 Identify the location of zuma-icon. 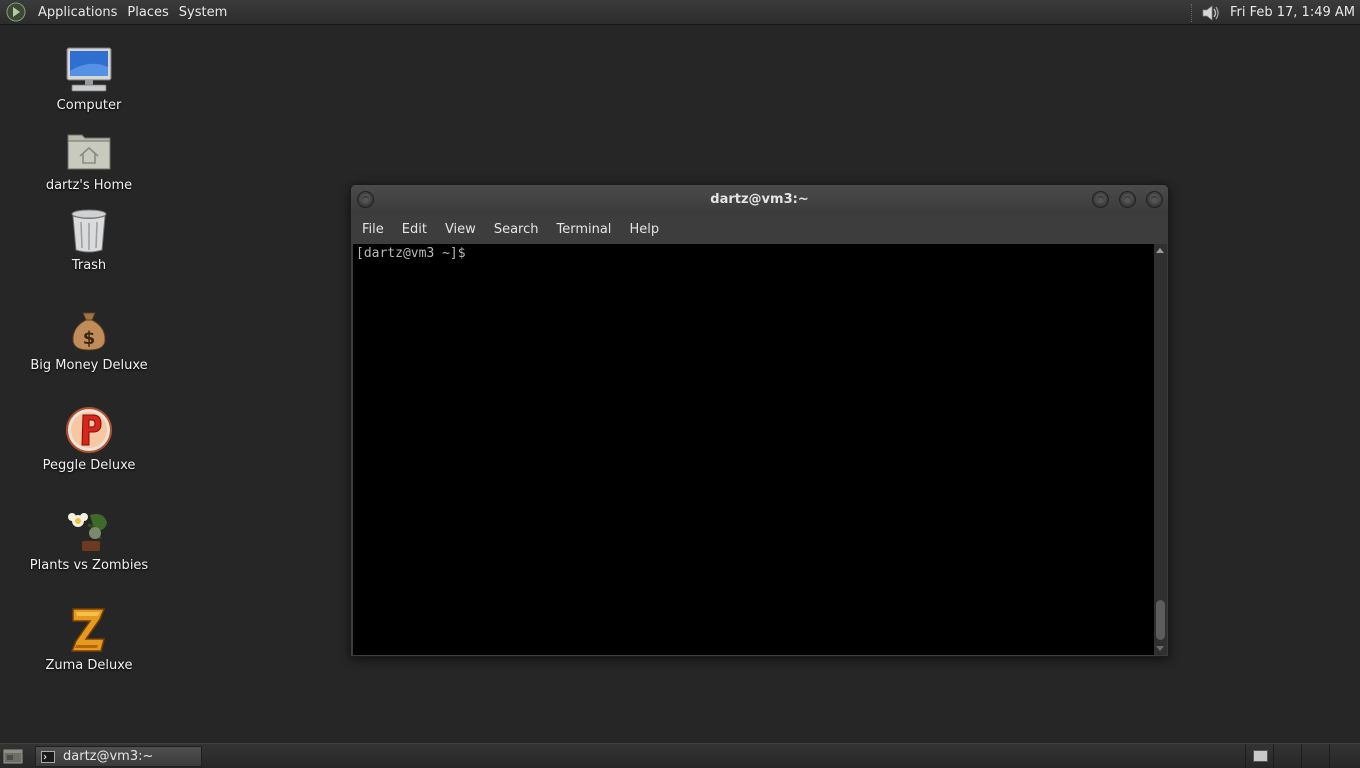
(88, 630).